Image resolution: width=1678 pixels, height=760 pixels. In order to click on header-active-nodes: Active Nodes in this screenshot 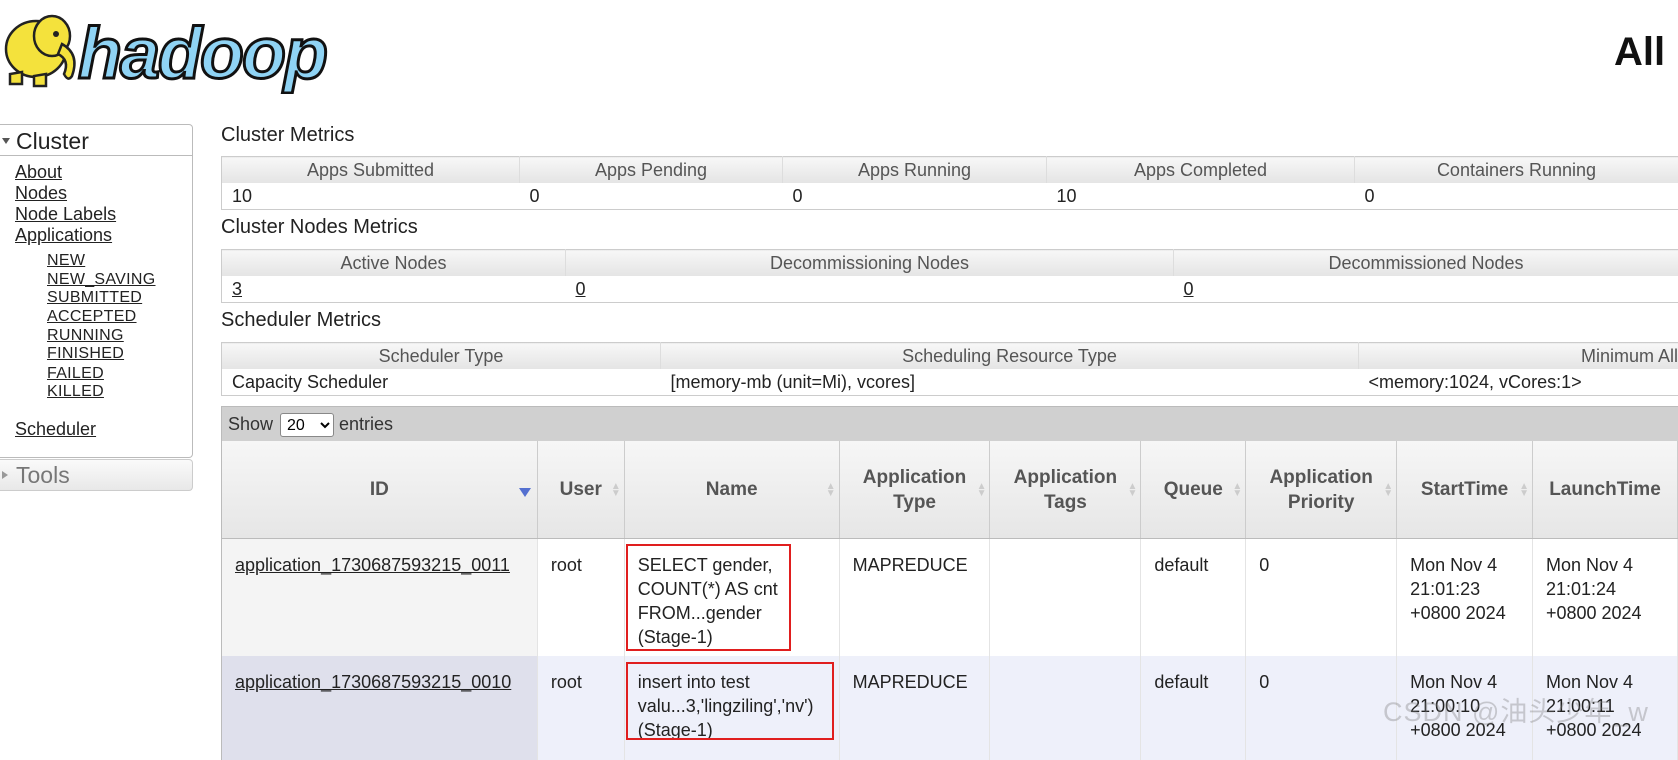, I will do `click(394, 263)`.